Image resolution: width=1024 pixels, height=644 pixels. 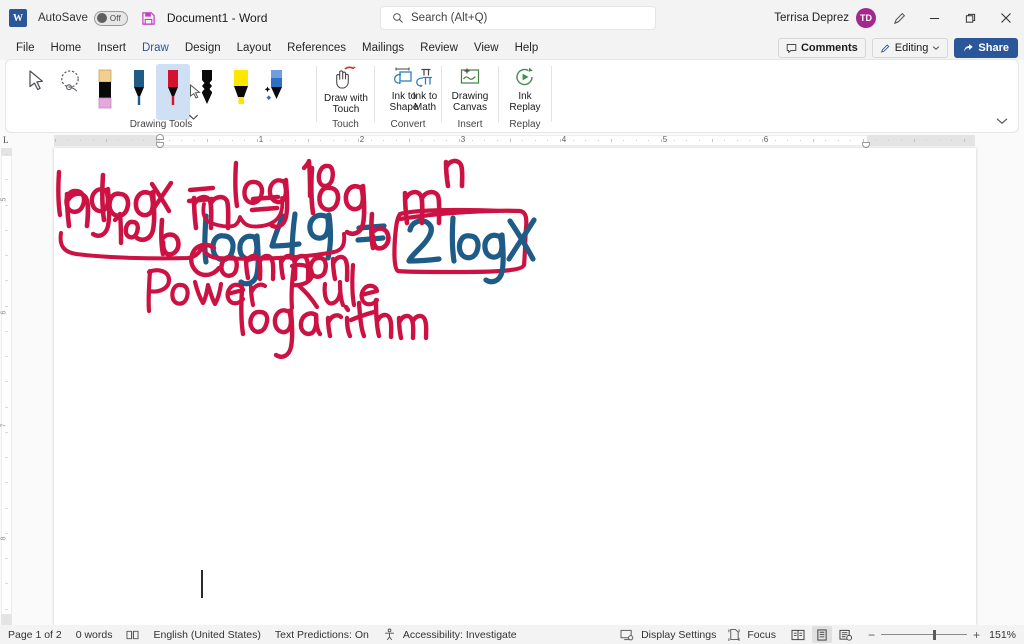 What do you see at coordinates (155, 49) in the screenshot?
I see `tab-draw: Draw` at bounding box center [155, 49].